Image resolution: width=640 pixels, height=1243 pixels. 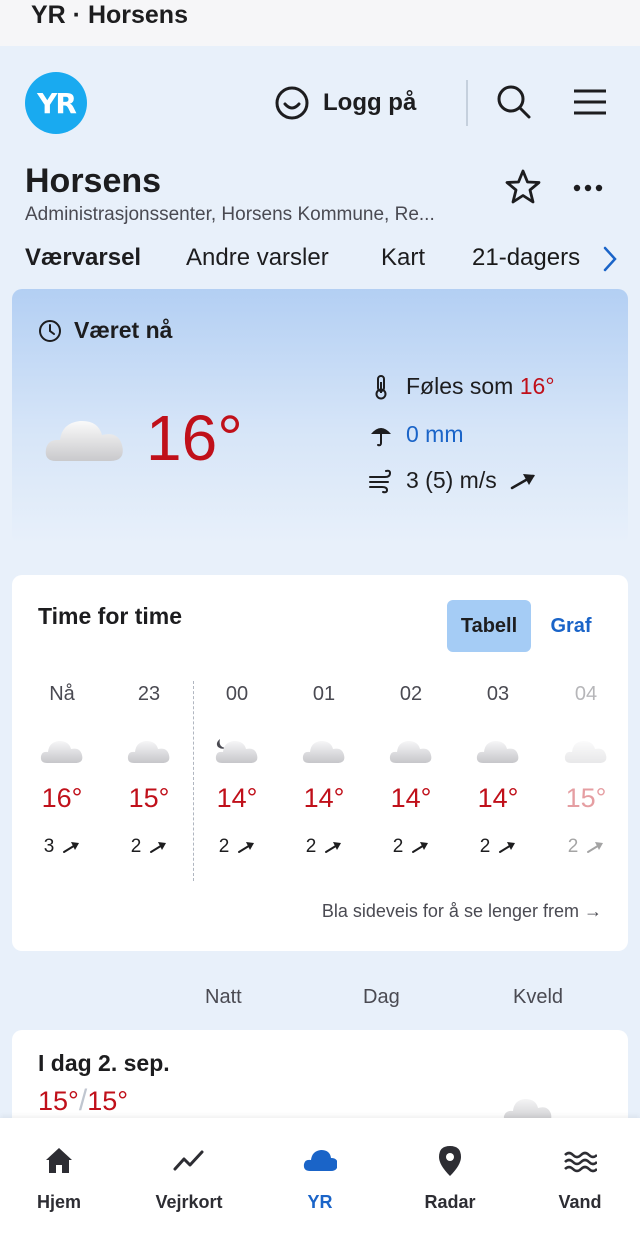 I want to click on midnight-divider, so click(x=193, y=781).